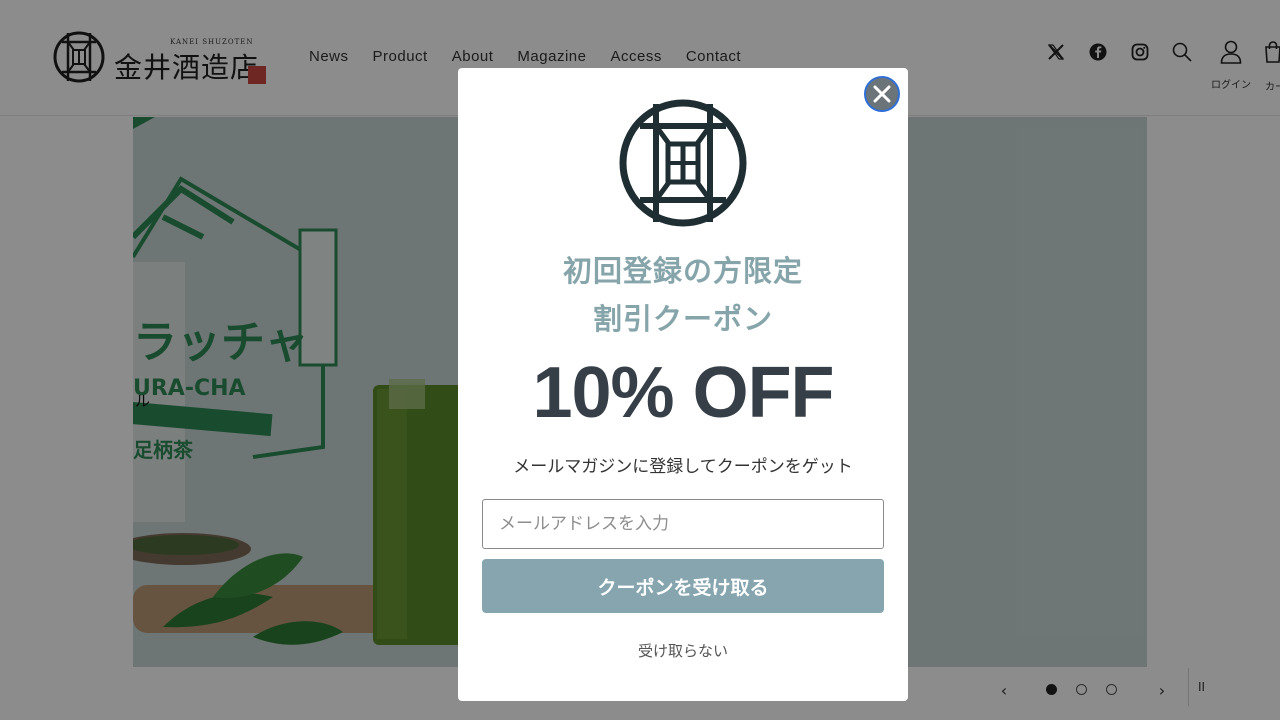 The image size is (1280, 720). Describe the element at coordinates (682, 320) in the screenshot. I see `headline-line-2: 割引クーポン` at that location.